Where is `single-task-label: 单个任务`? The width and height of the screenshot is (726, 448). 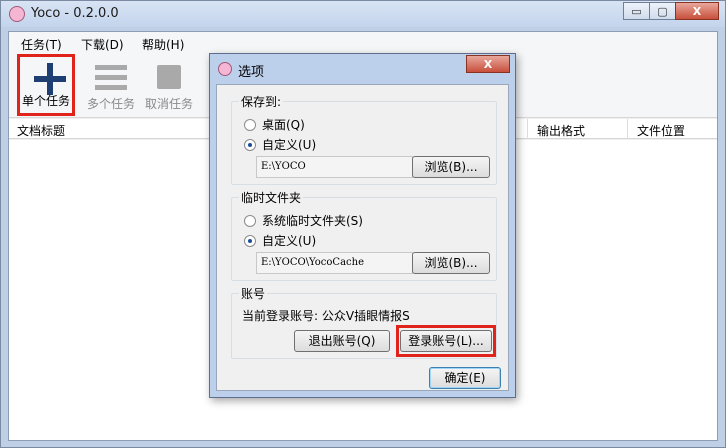 single-task-label: 单个任务 is located at coordinates (45, 101).